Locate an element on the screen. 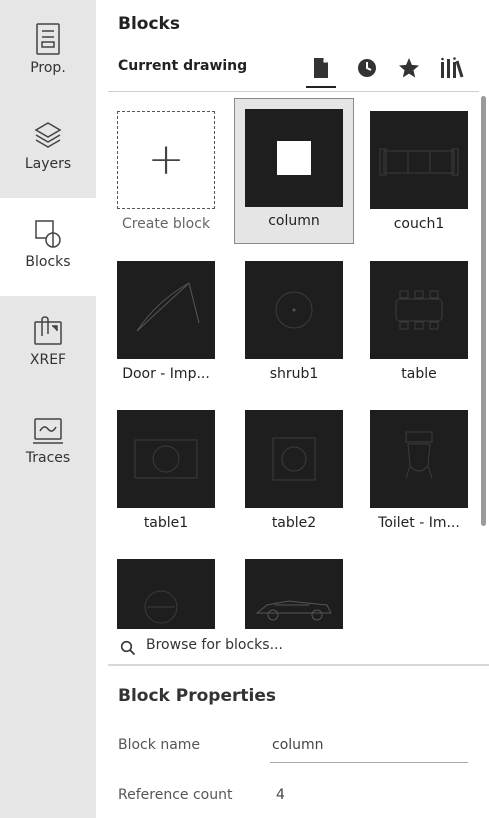 This screenshot has width=489, height=818. sidebar-item-prop: Prop. is located at coordinates (48, 49).